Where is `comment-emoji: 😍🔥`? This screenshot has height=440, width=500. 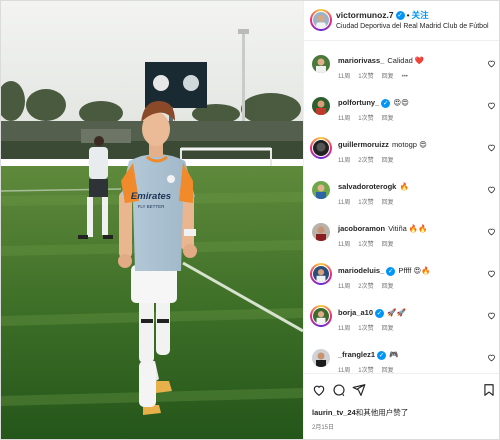
comment-emoji: 😍🔥 is located at coordinates (422, 270).